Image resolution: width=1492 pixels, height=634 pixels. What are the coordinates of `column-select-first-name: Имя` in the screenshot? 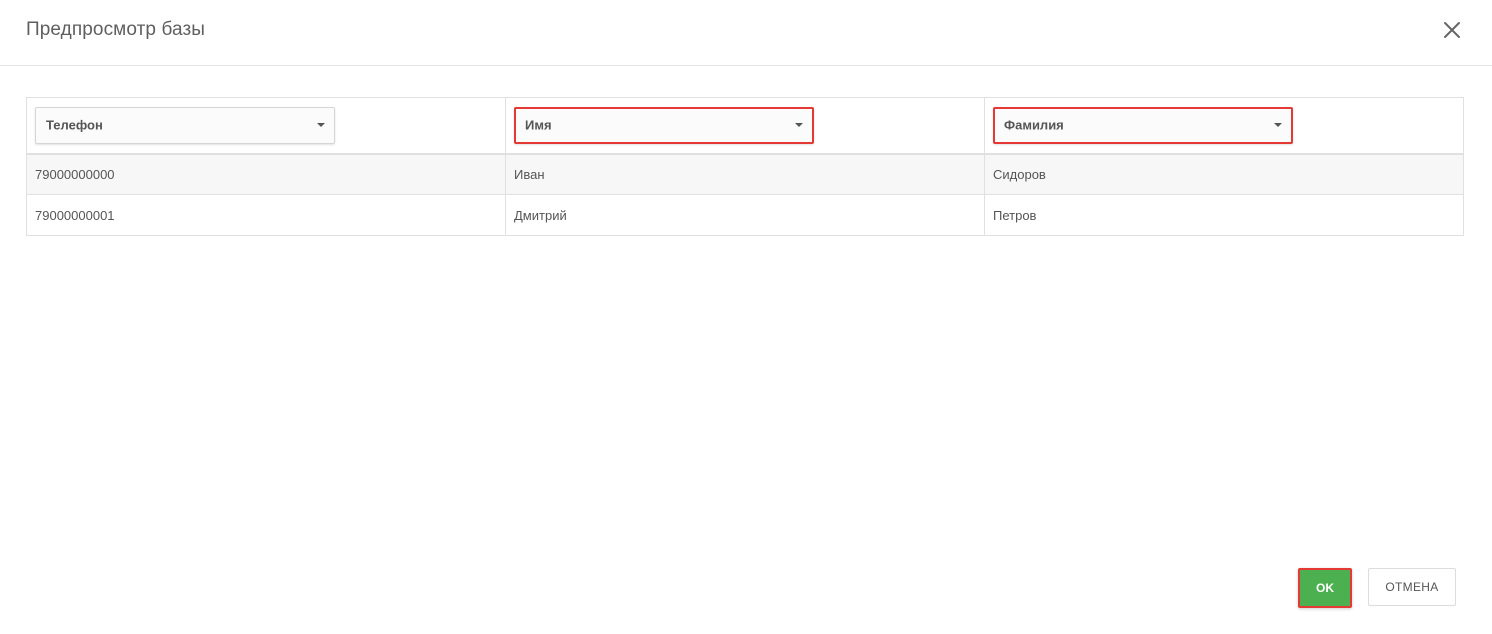 It's located at (664, 125).